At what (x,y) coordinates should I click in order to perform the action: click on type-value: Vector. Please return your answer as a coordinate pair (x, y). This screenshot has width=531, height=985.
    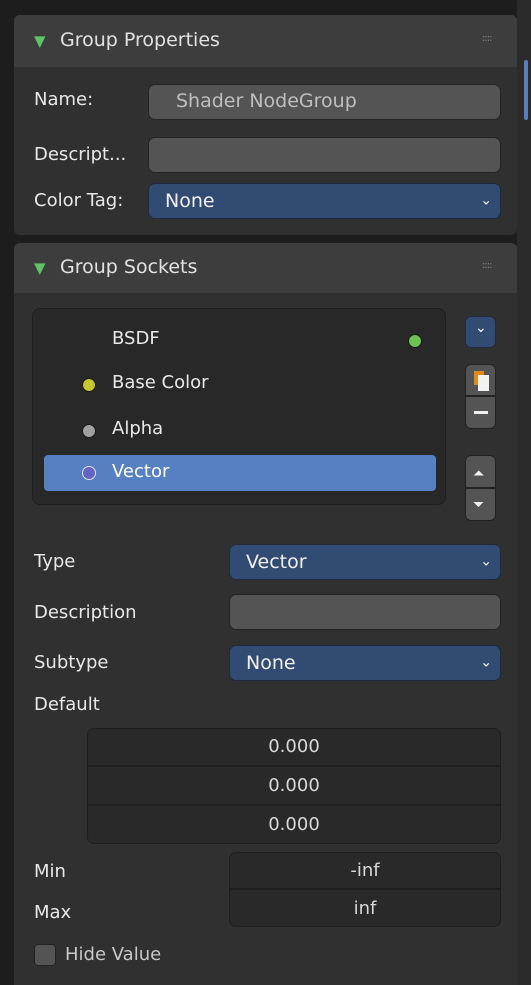
    Looking at the image, I should click on (276, 562).